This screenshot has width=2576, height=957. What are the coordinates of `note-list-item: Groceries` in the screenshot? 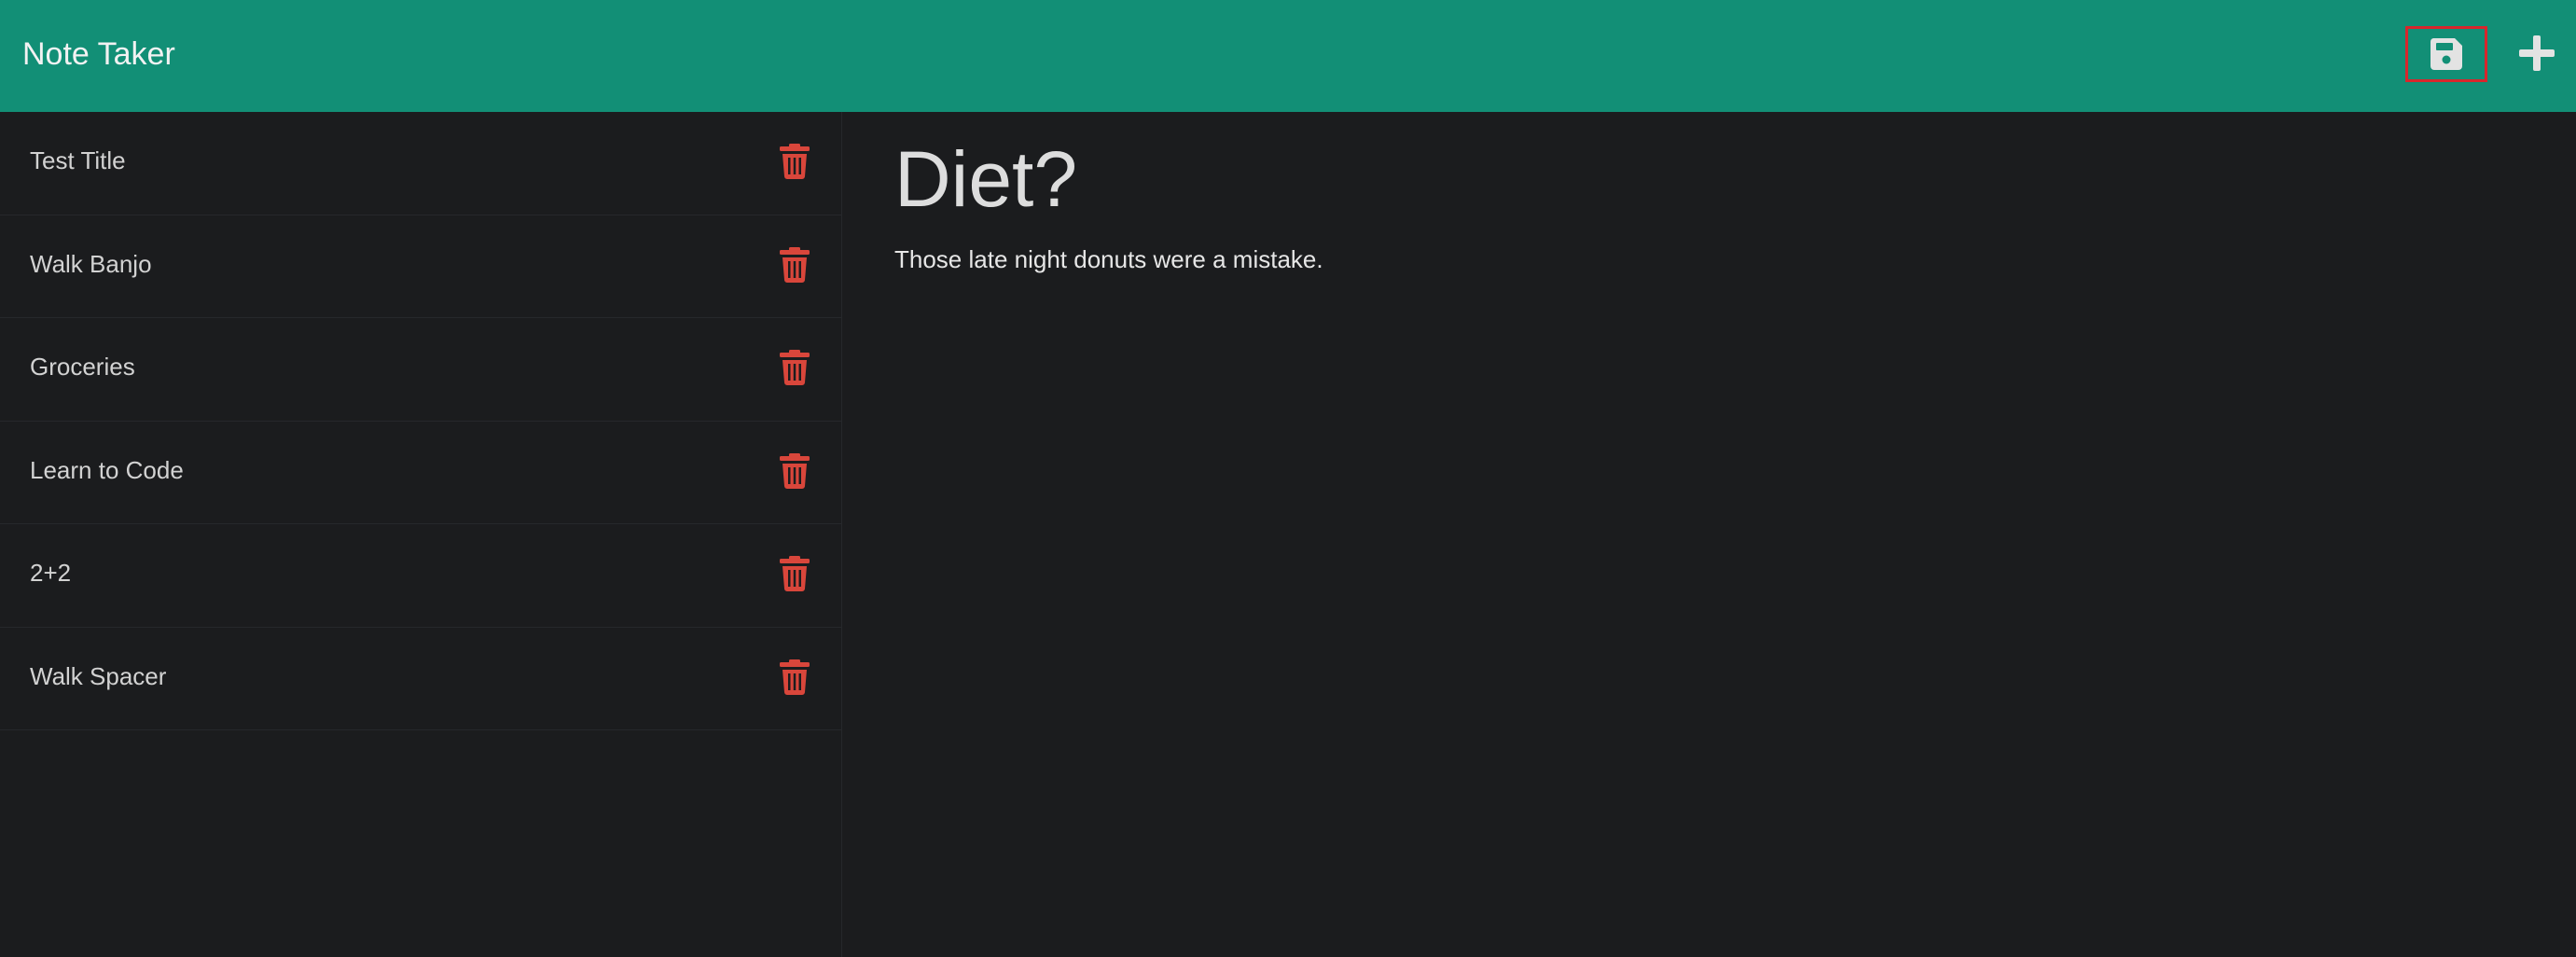 It's located at (420, 370).